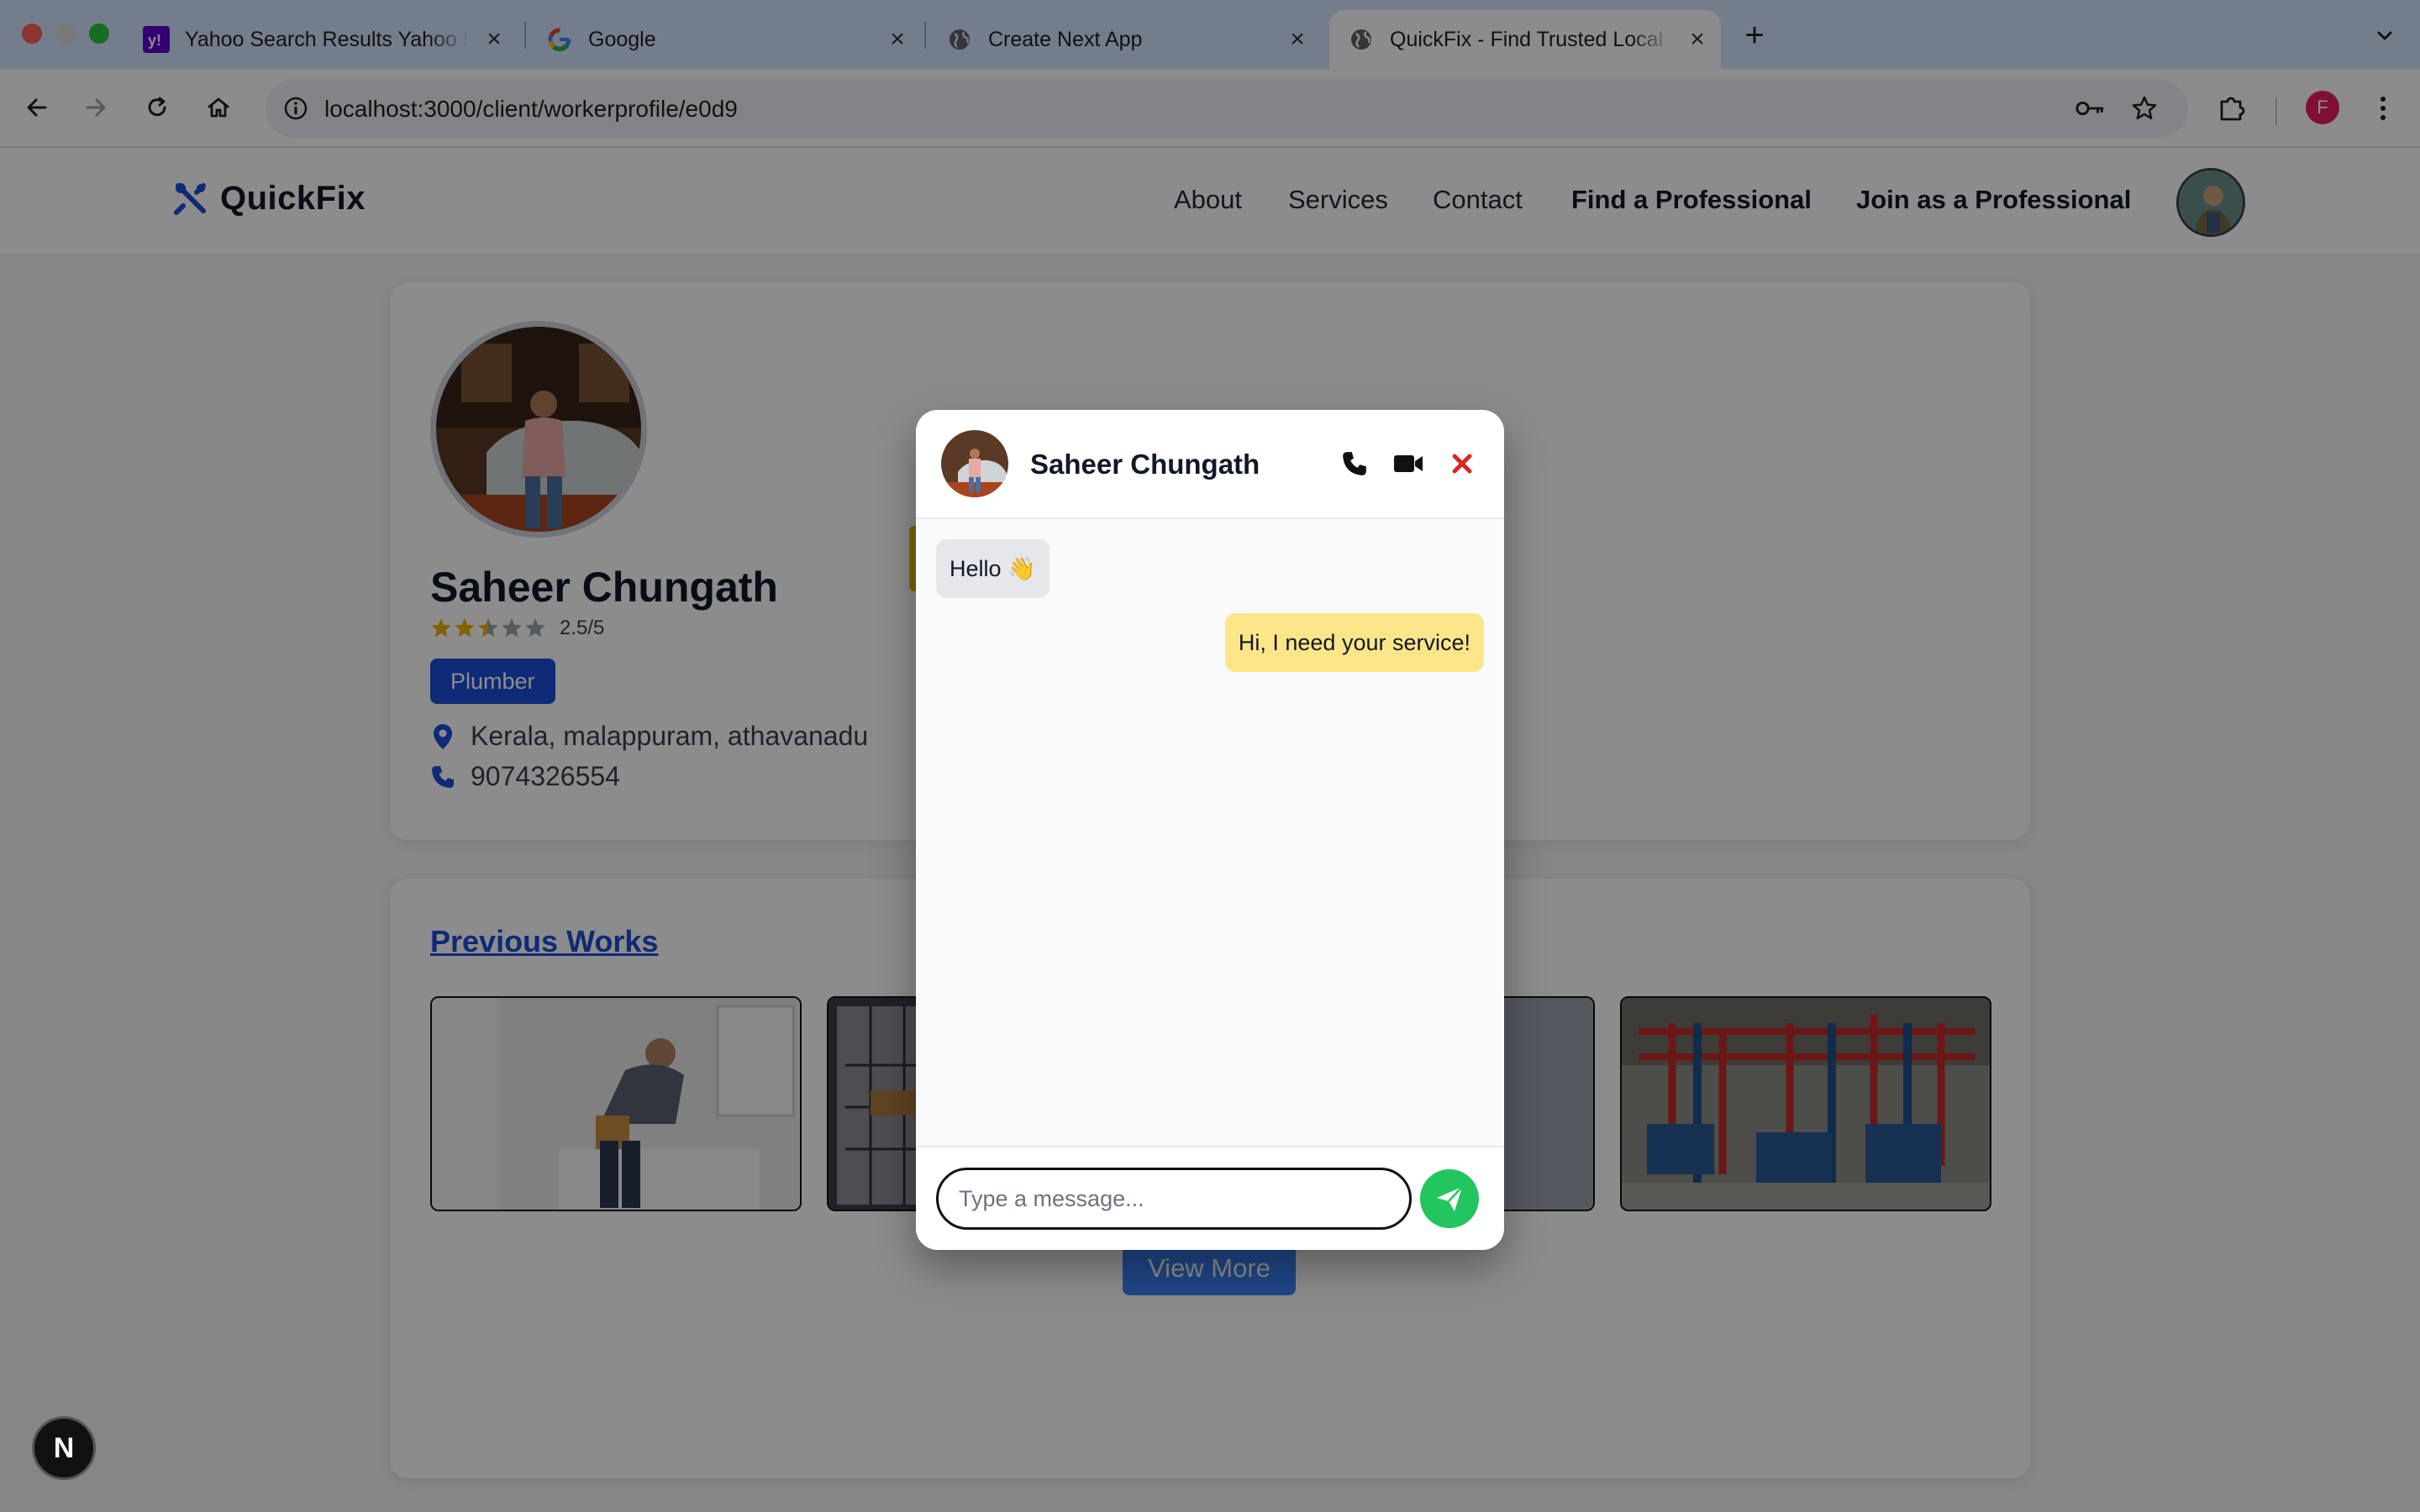 The image size is (2420, 1512). Describe the element at coordinates (1145, 464) in the screenshot. I see `chat-contact-name: Saheer Chungath` at that location.